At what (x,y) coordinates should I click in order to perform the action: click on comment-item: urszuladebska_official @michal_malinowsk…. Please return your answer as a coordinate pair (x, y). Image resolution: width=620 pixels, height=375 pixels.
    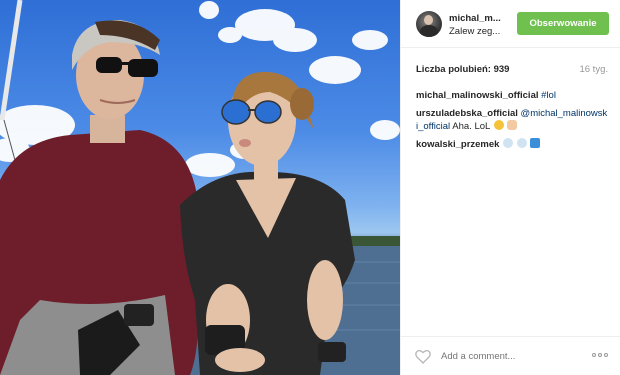
    Looking at the image, I should click on (513, 120).